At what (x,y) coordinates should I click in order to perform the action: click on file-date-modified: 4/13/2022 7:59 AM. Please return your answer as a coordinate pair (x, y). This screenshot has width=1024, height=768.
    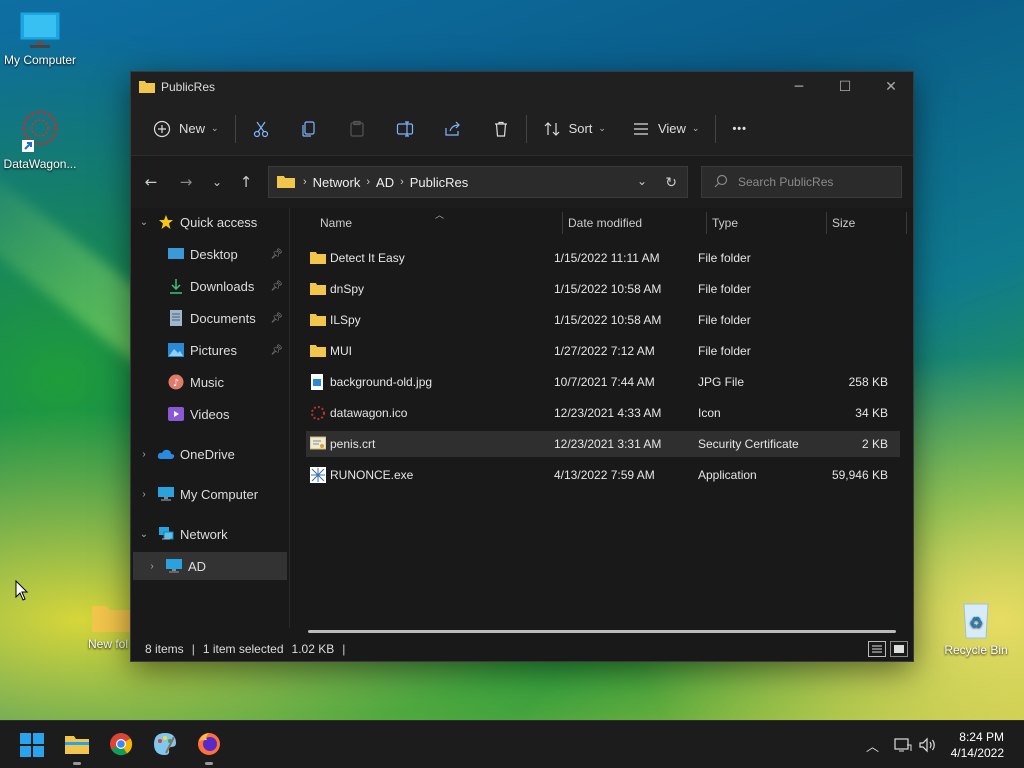
    Looking at the image, I should click on (604, 475).